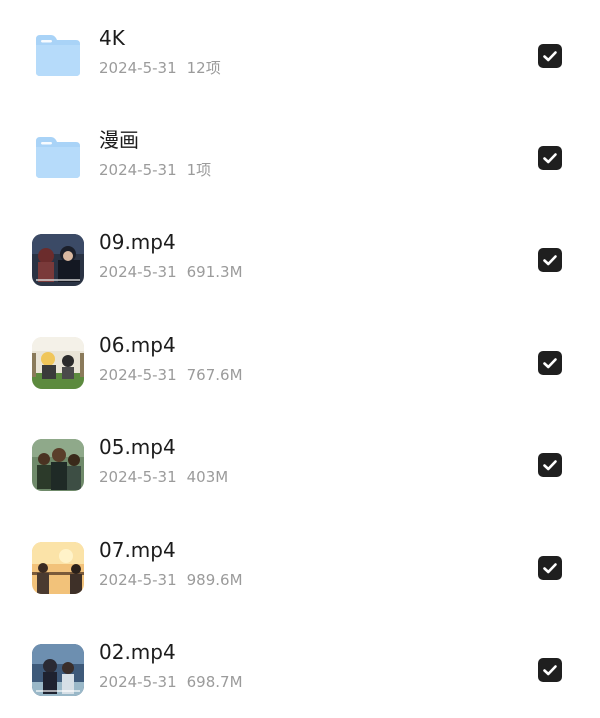 The image size is (600, 718). I want to click on file-name: 02.mp4, so click(137, 652).